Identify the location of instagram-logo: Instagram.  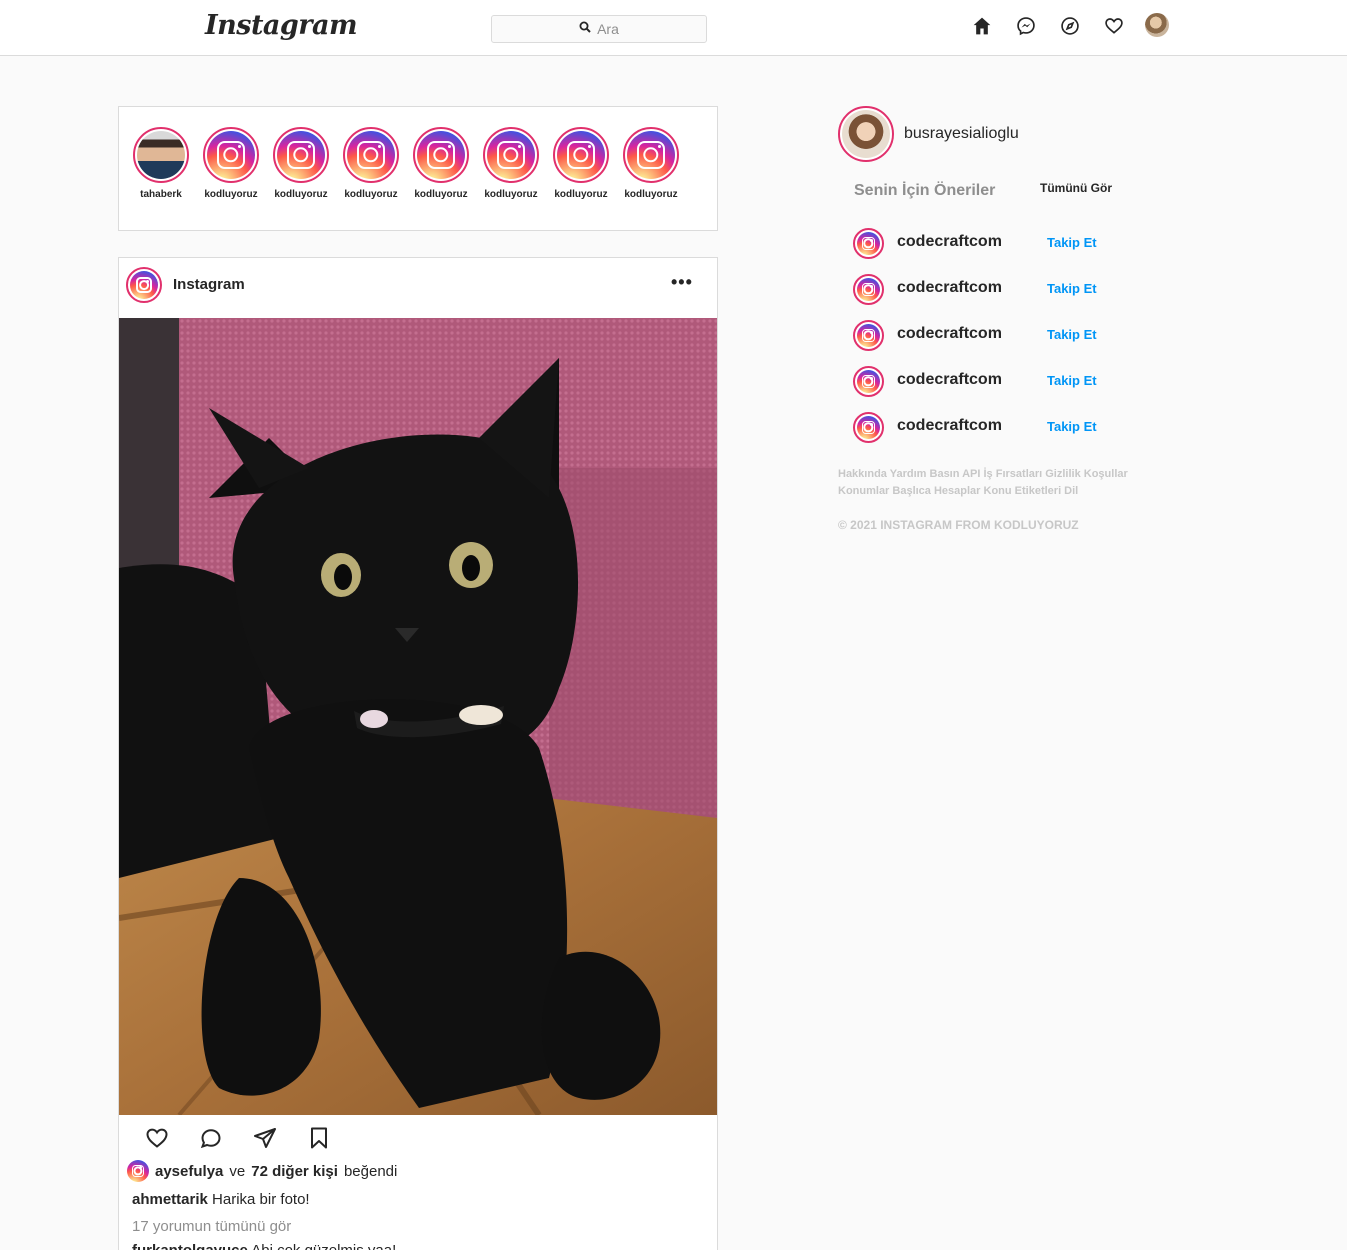
(281, 25).